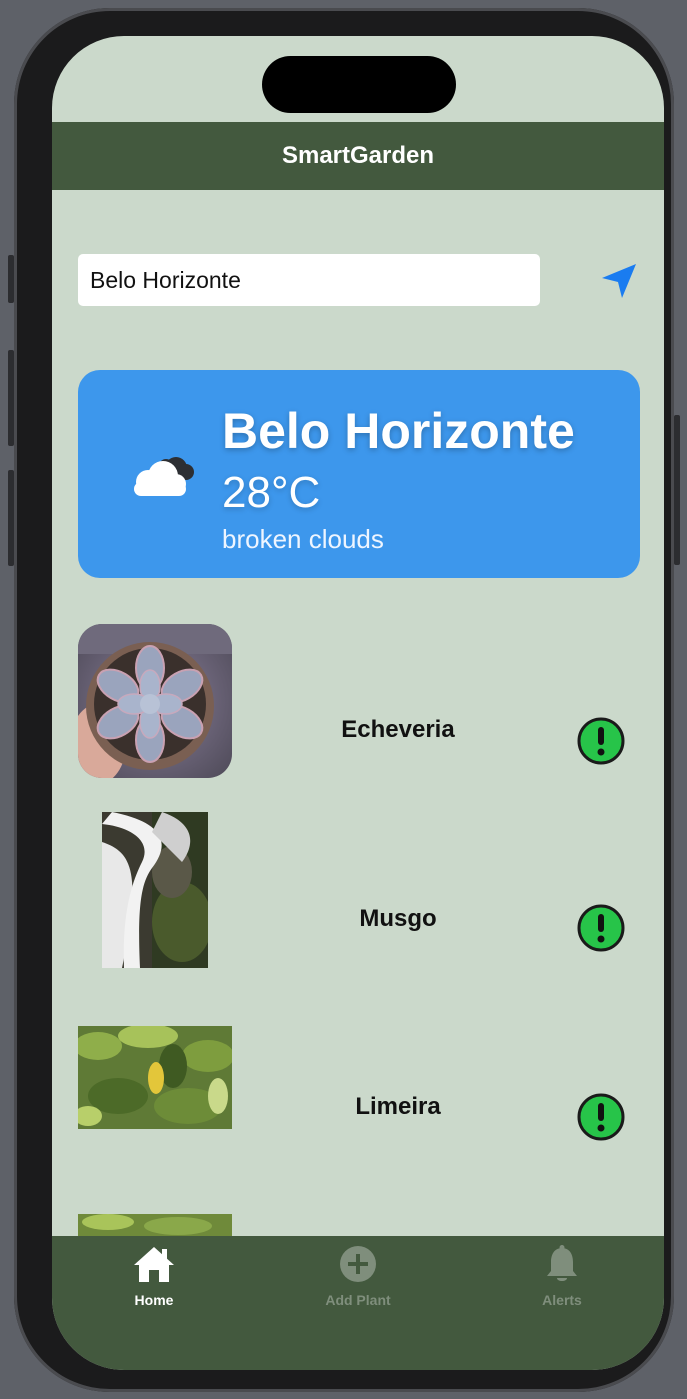  I want to click on weather-card: Belo Horizonte 28°C broken clouds, so click(359, 474).